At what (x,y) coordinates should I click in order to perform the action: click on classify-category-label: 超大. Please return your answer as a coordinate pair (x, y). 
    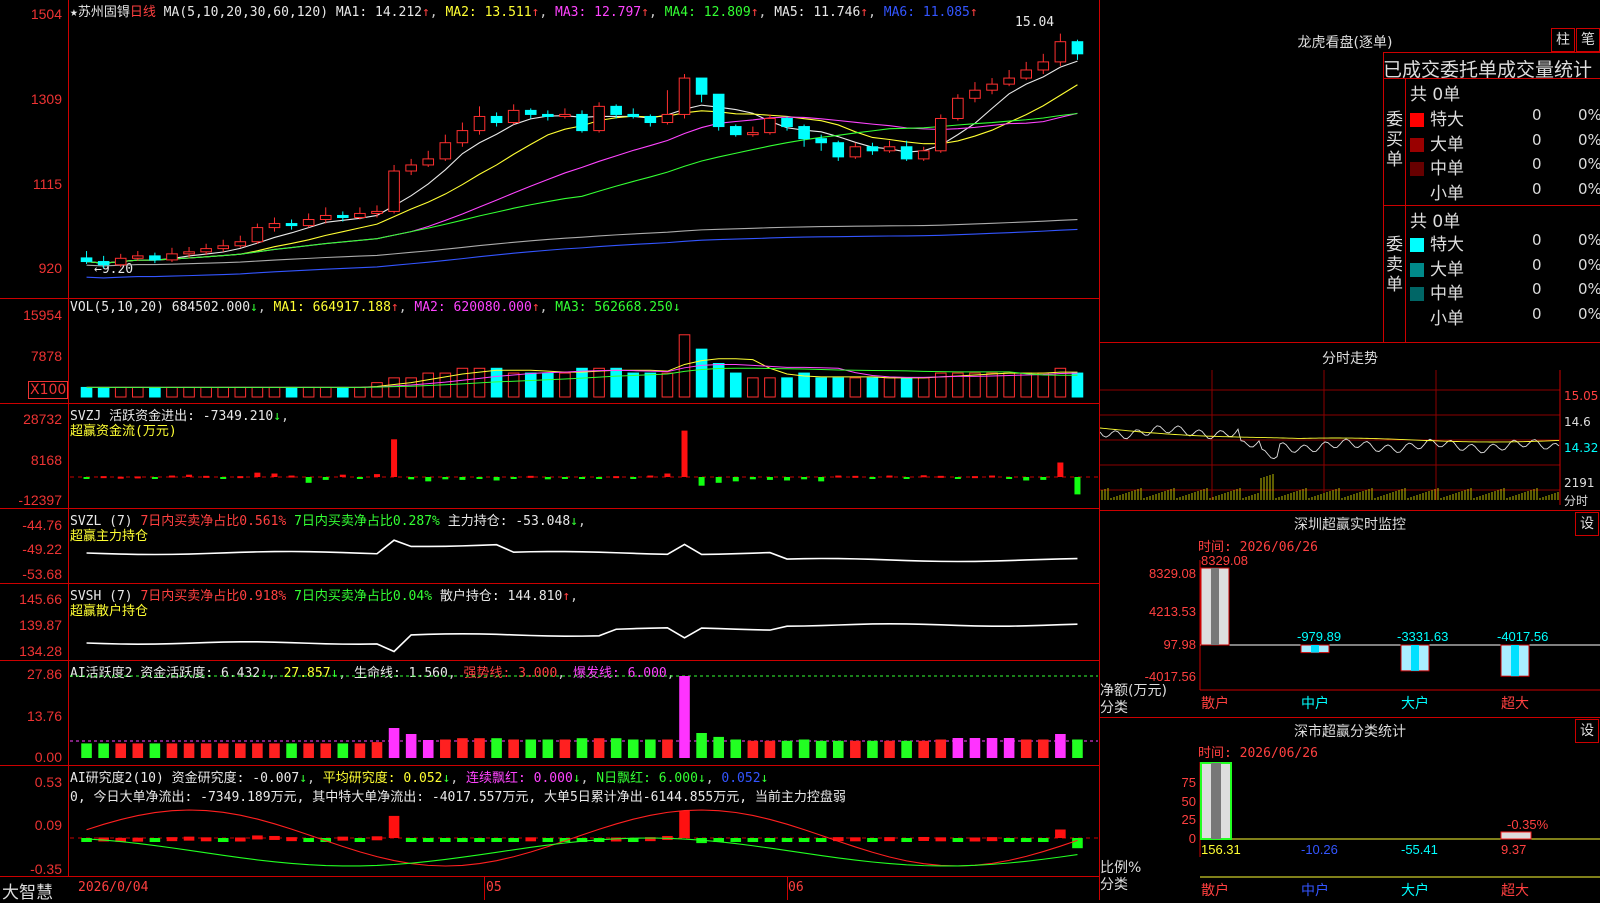
    Looking at the image, I should click on (1515, 890).